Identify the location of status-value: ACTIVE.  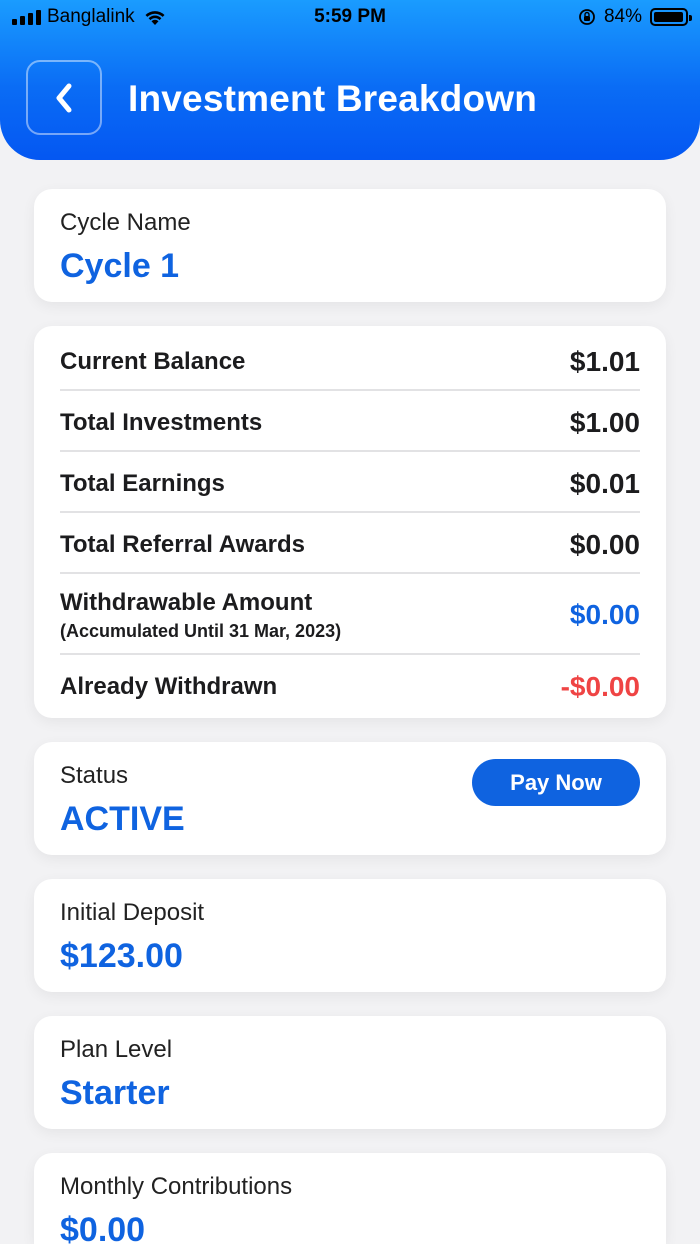
(122, 819).